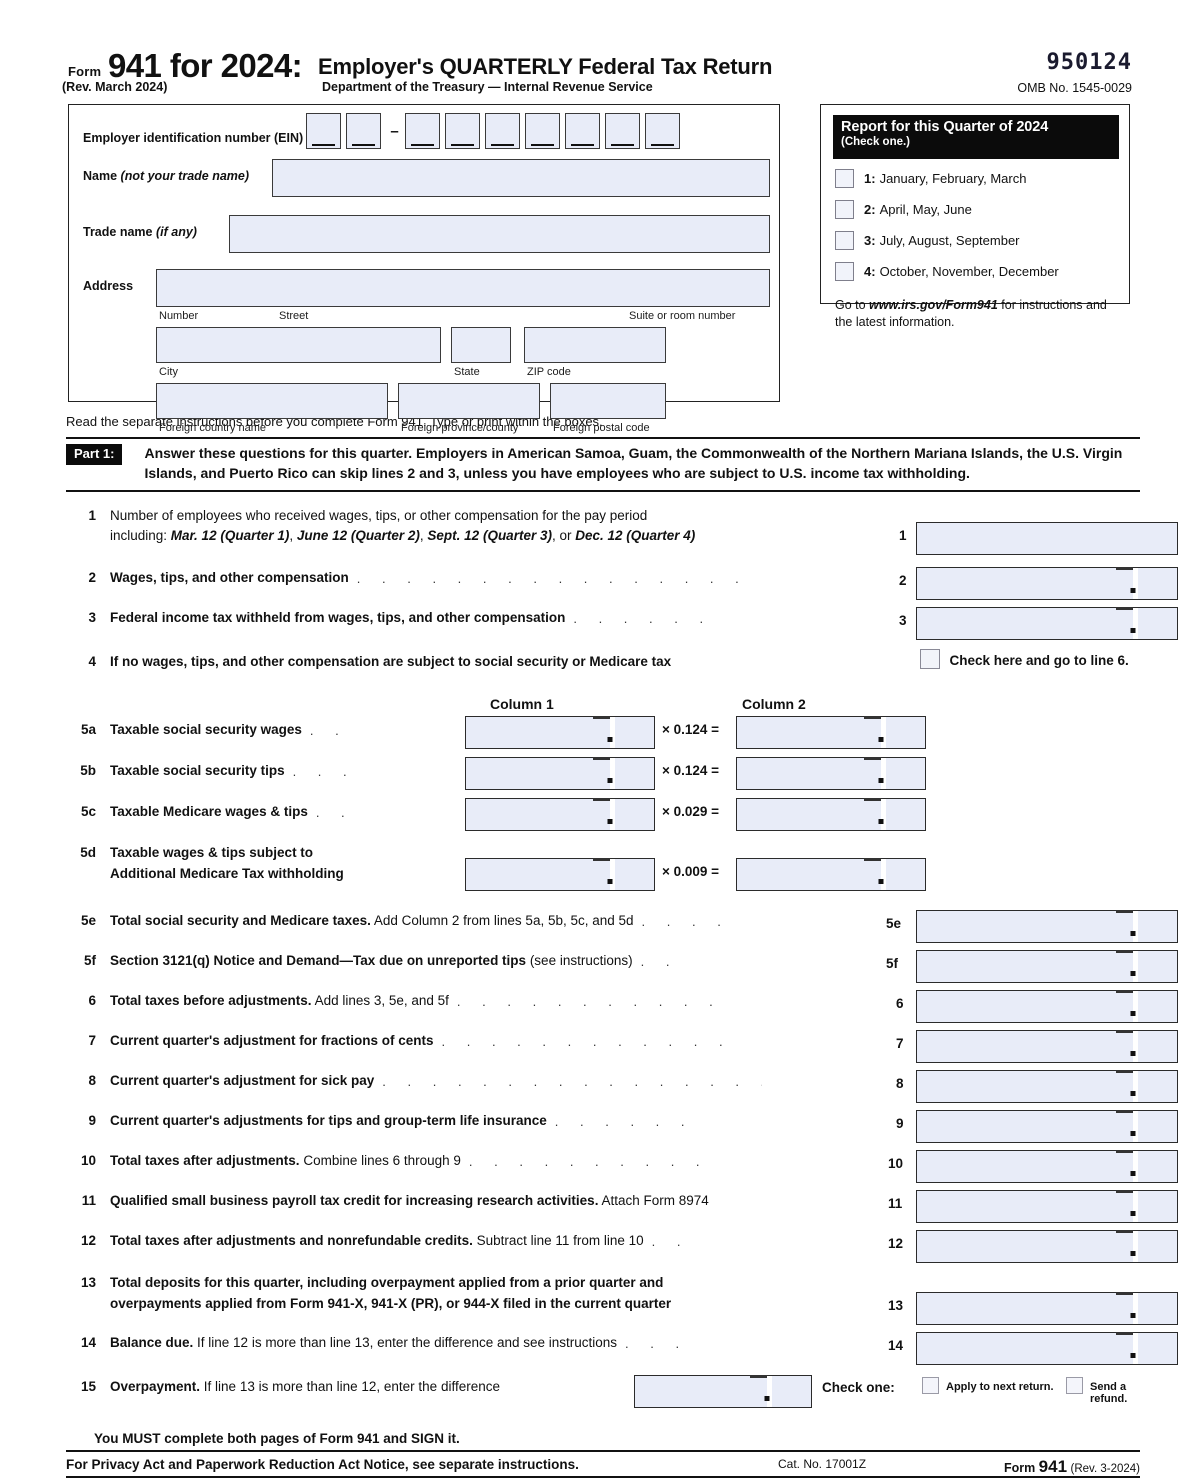  I want to click on form-number-heading: 941 for 2024:, so click(205, 65).